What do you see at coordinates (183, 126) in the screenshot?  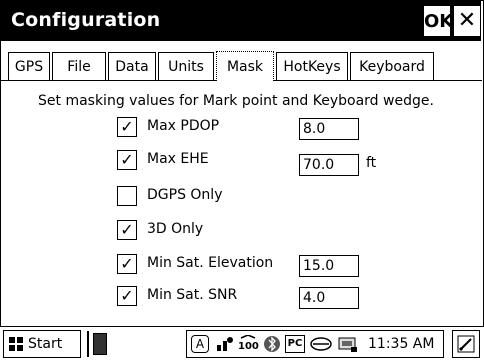 I see `max-pdop-label: Max PDOP` at bounding box center [183, 126].